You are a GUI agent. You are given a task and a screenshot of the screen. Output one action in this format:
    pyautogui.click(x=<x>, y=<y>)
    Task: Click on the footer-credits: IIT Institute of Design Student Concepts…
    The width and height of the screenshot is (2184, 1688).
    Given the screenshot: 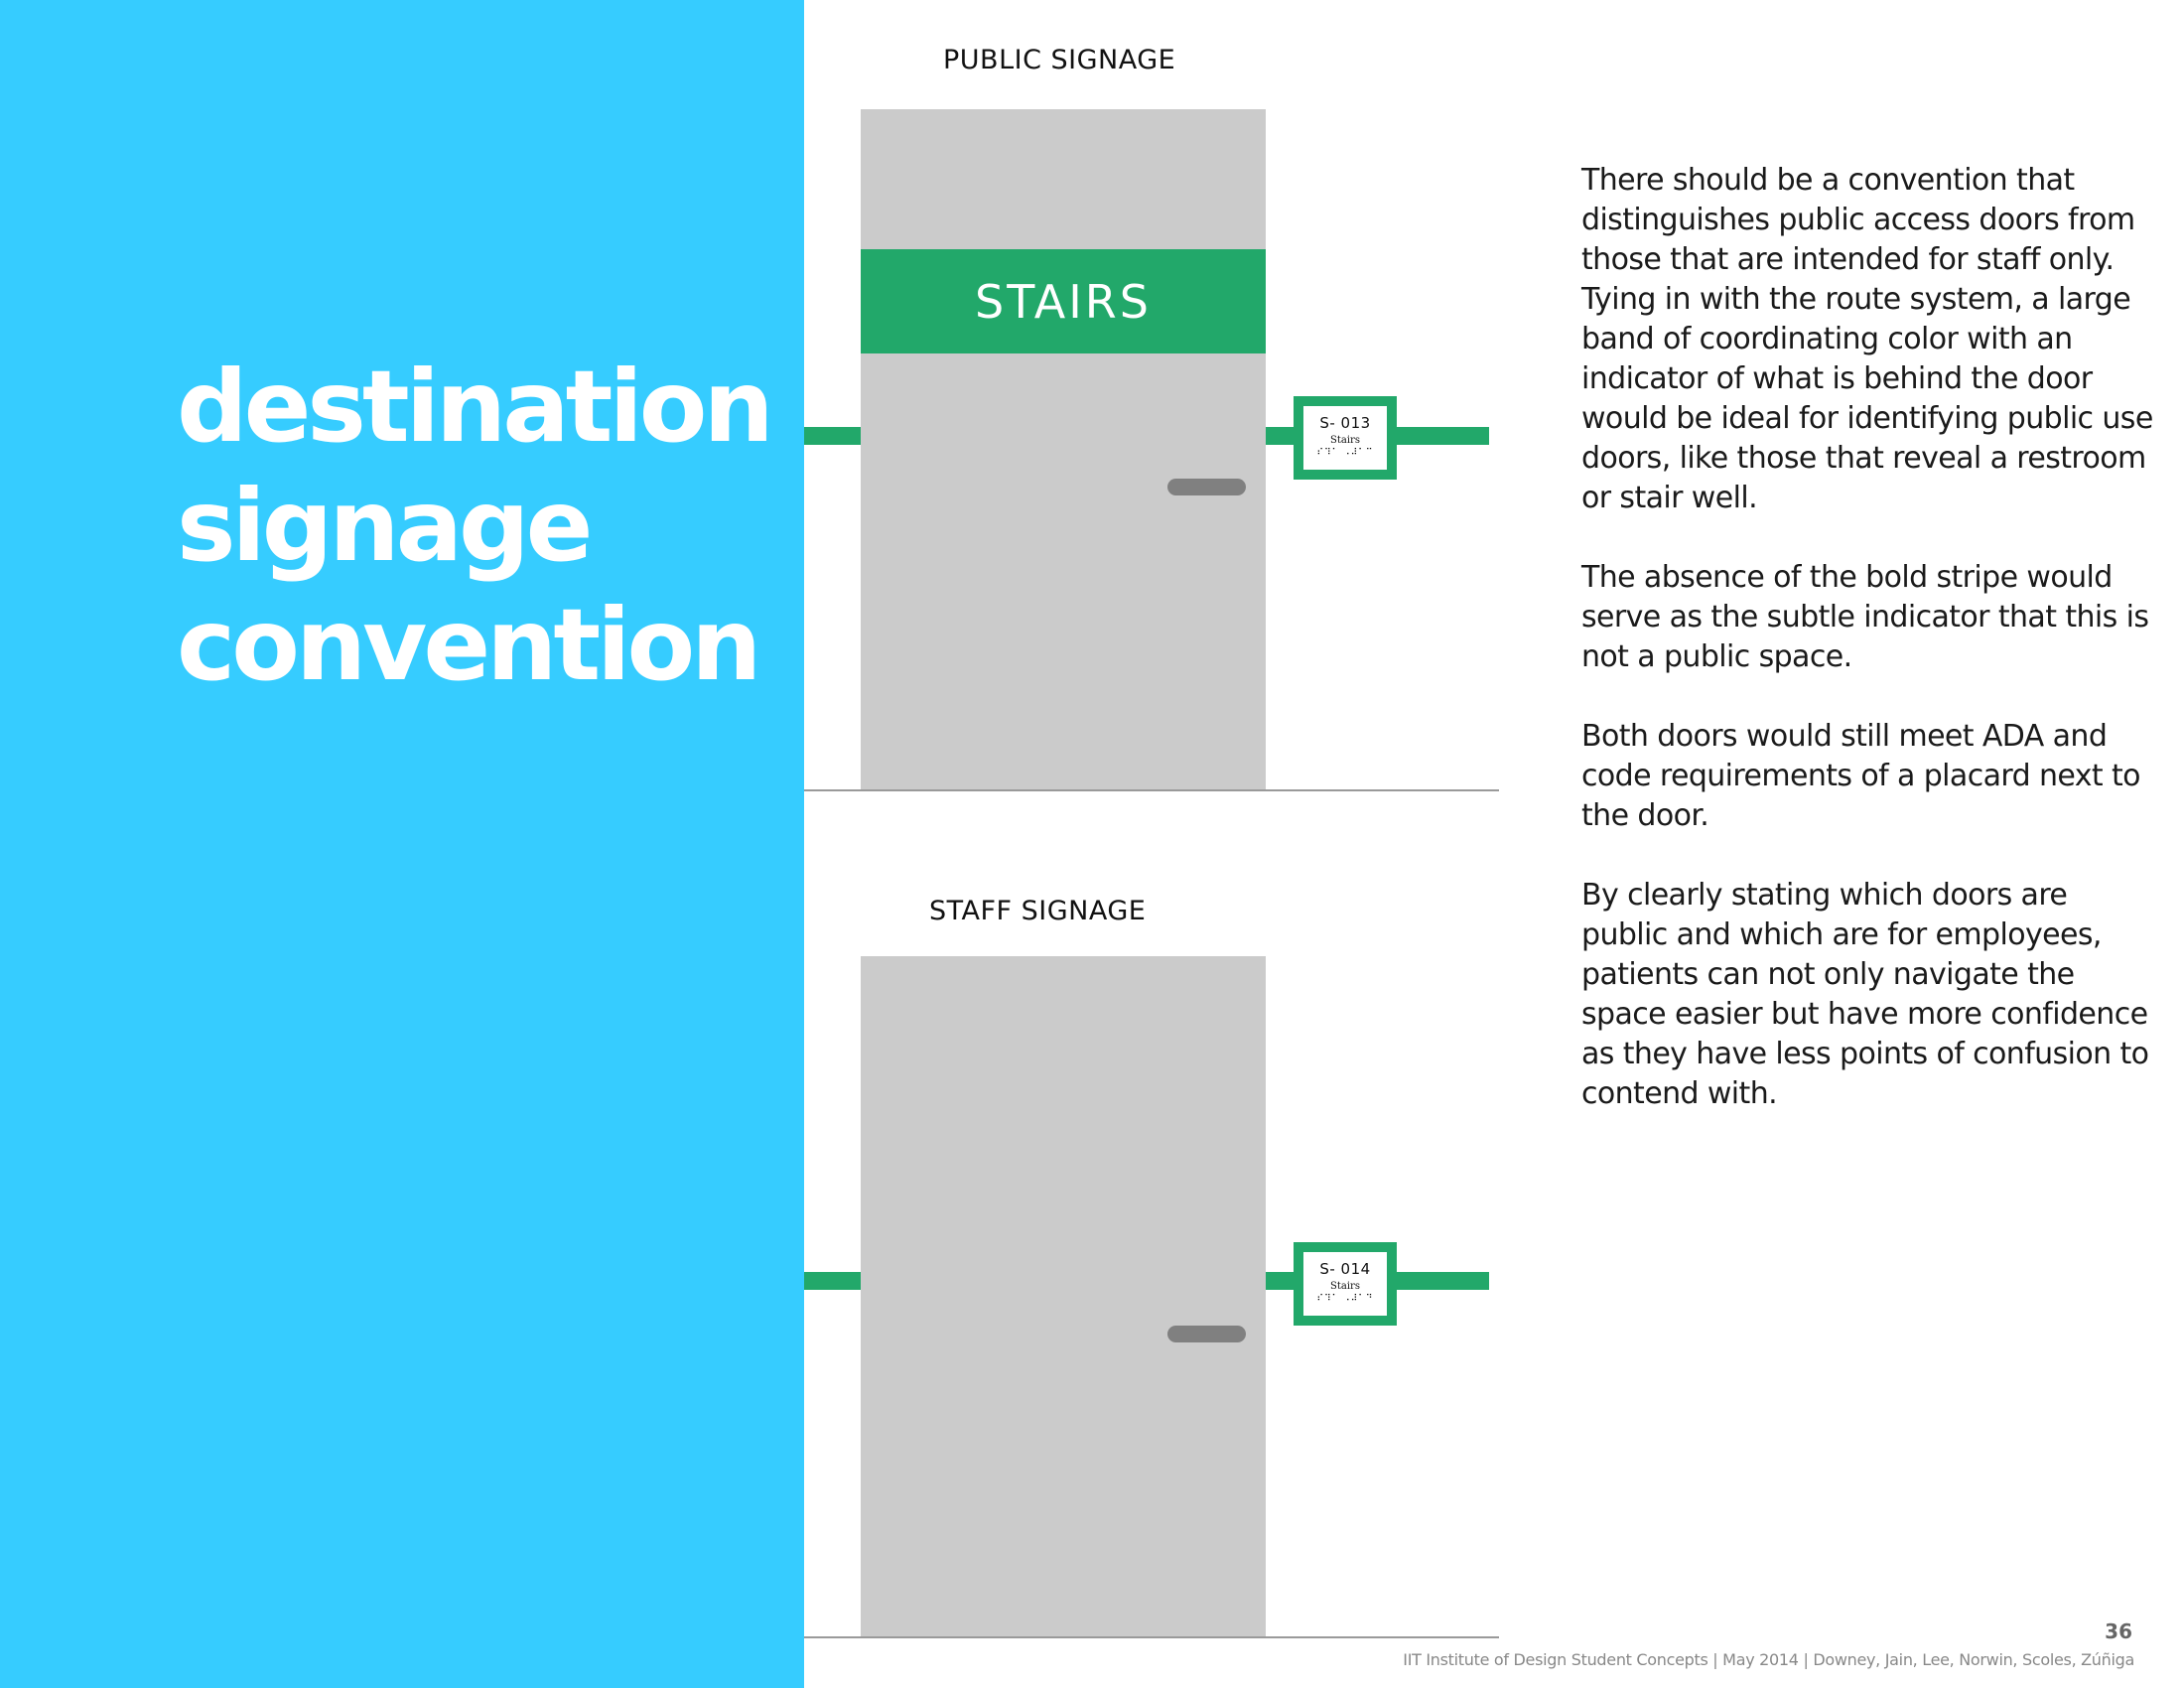 What is the action you would take?
    pyautogui.click(x=1768, y=1659)
    